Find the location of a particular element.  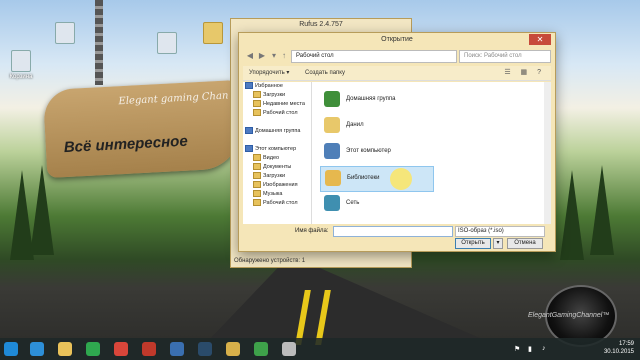

back-icon: ◀ is located at coordinates (250, 56).